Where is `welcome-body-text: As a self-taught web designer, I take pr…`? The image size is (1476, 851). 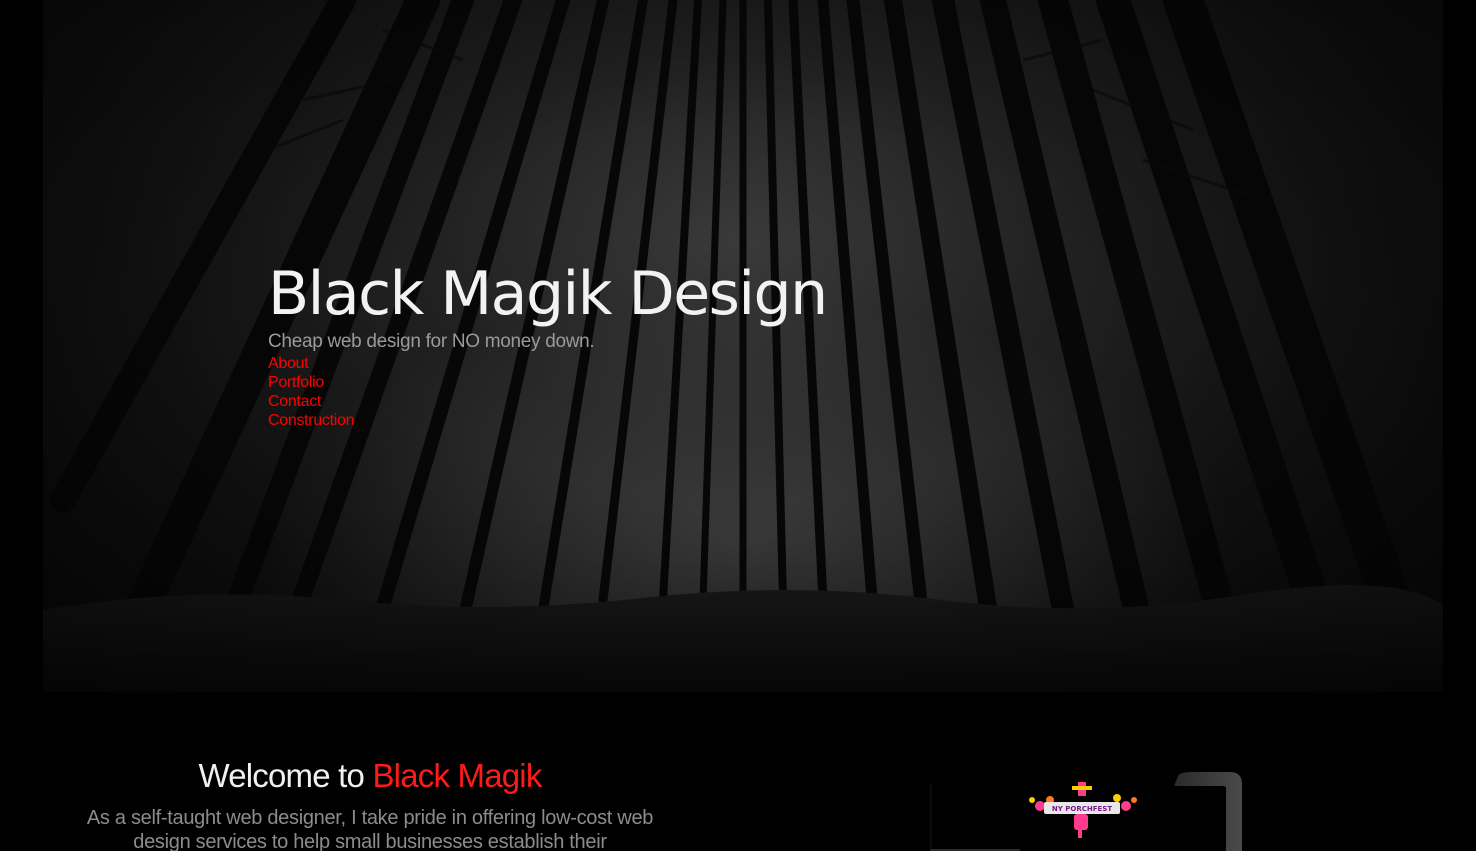 welcome-body-text: As a self-taught web designer, I take pr… is located at coordinates (370, 829).